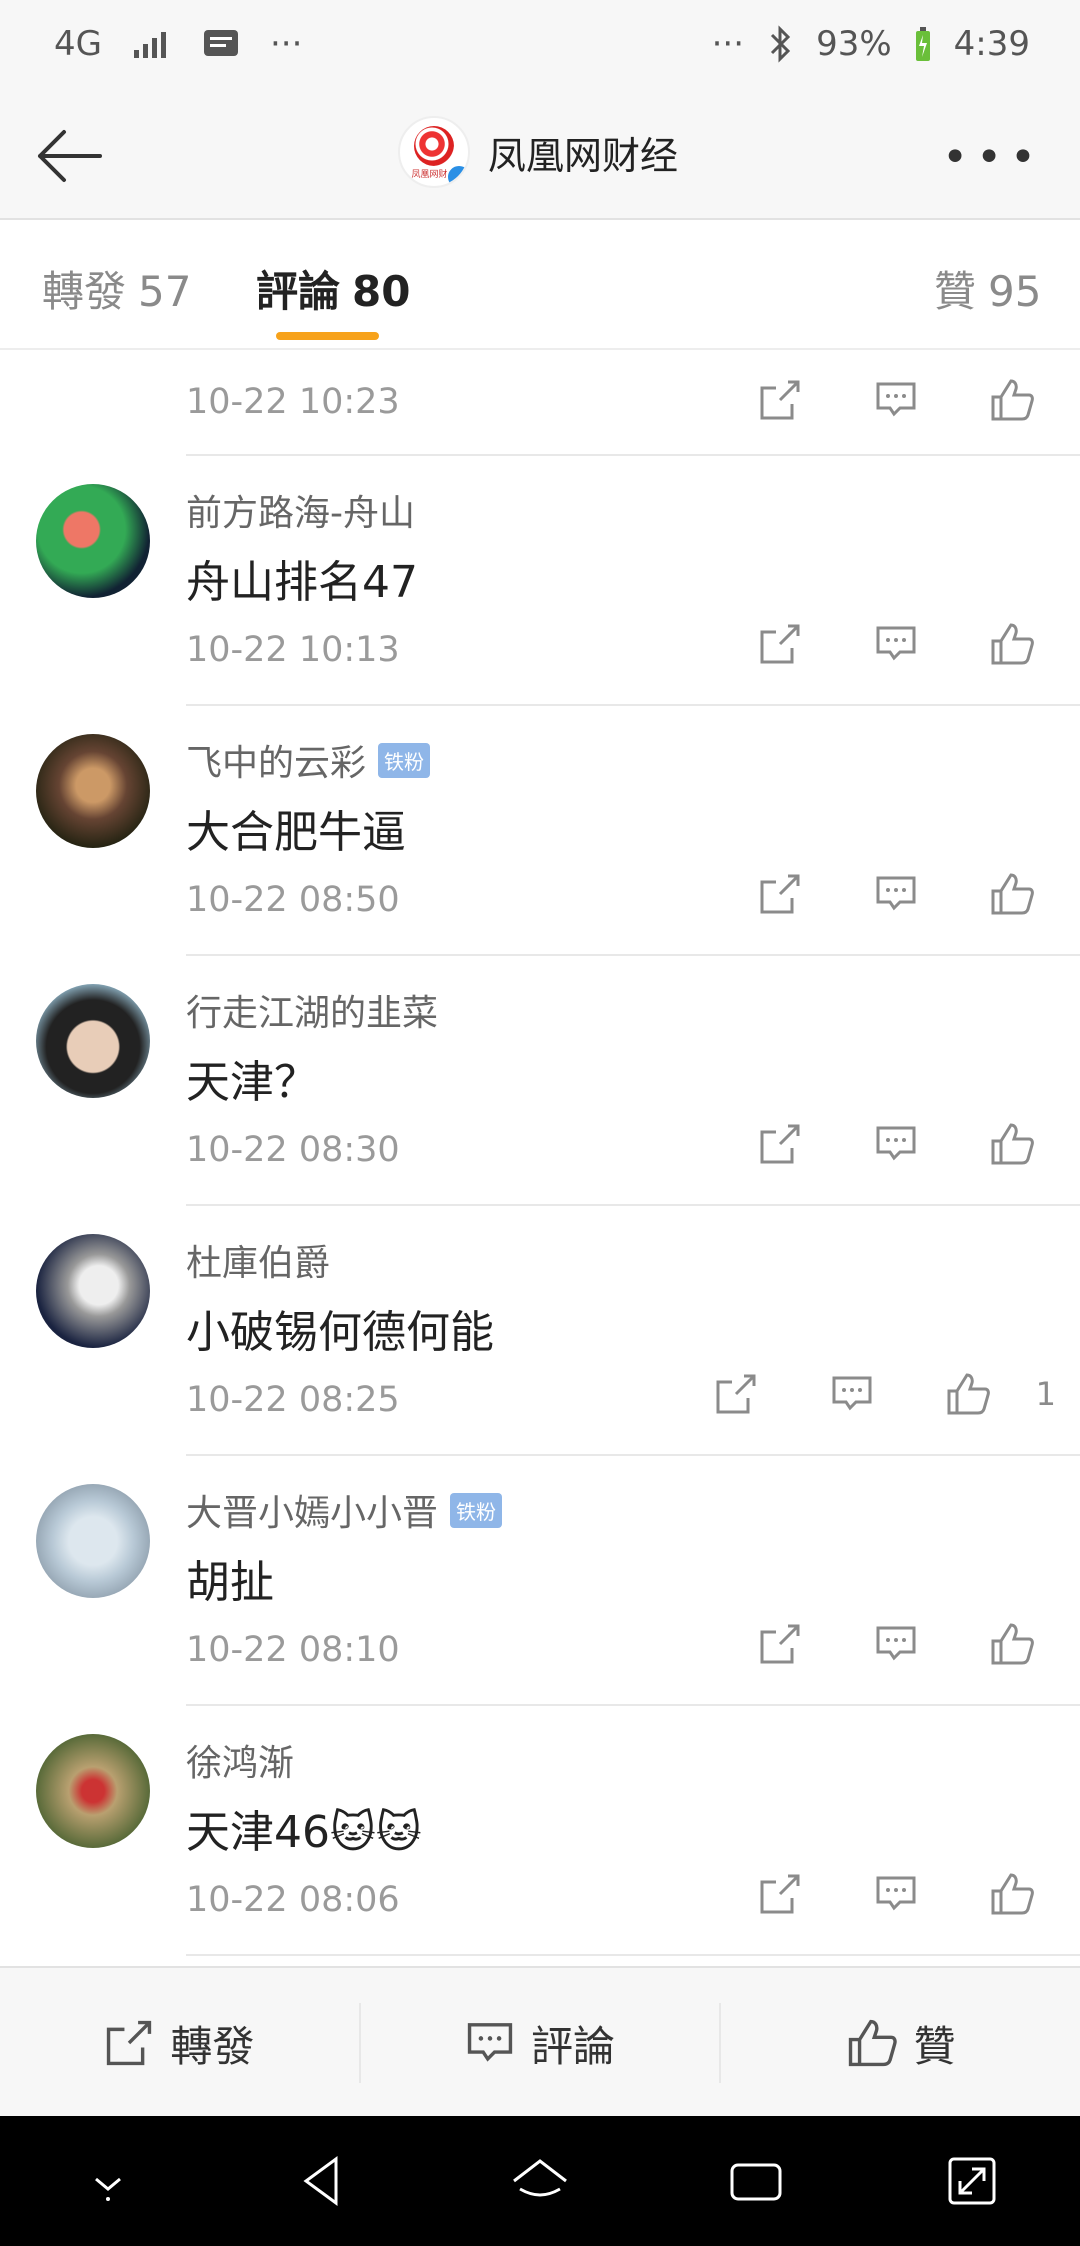 This screenshot has width=1080, height=2246. What do you see at coordinates (573, 2046) in the screenshot?
I see `comment-label: 評論` at bounding box center [573, 2046].